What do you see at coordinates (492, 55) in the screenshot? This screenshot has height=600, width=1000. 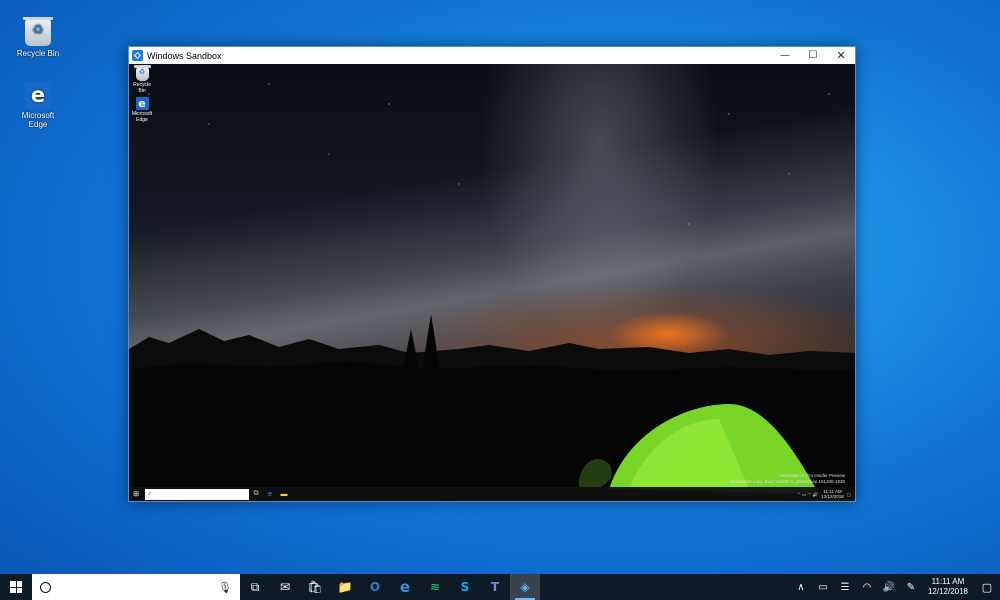 I see `window-titlebar: Windows Sandbox — ☐ ✕` at bounding box center [492, 55].